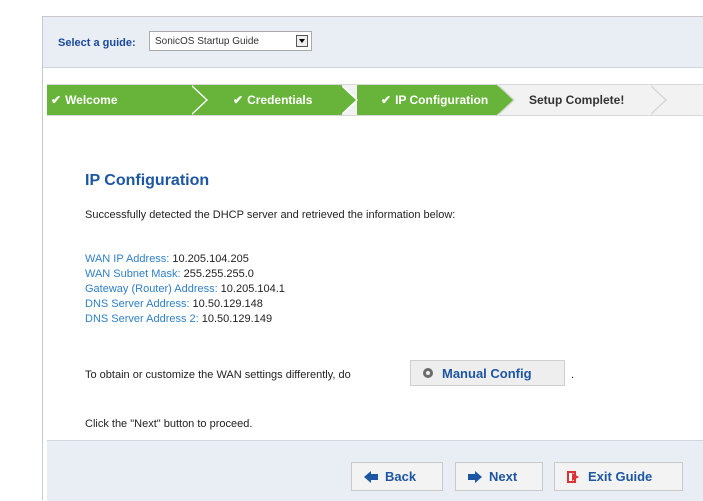 The height and width of the screenshot is (501, 703). I want to click on step-setup-complete: Setup Complete!, so click(584, 100).